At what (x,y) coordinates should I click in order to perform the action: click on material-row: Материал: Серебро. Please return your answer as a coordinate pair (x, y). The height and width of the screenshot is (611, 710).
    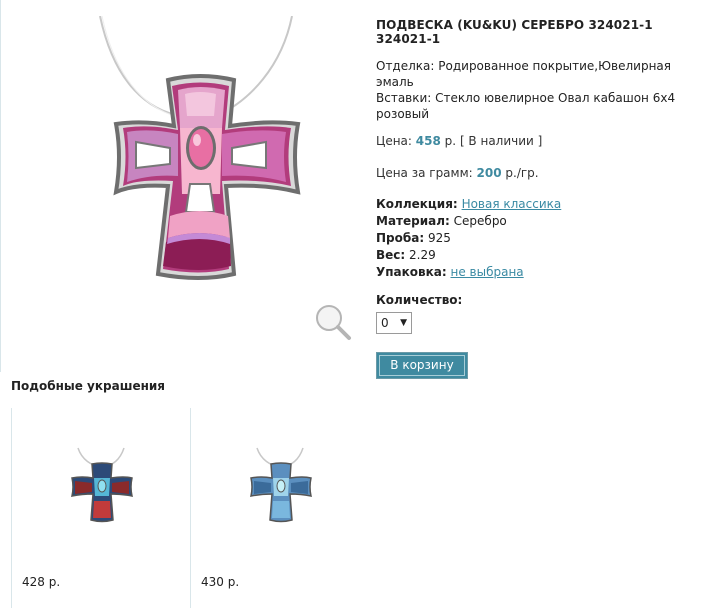
    Looking at the image, I should click on (541, 221).